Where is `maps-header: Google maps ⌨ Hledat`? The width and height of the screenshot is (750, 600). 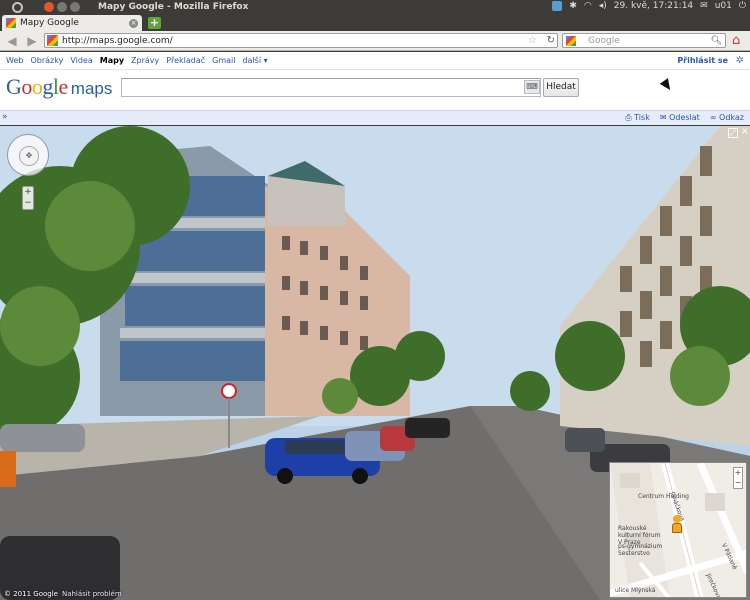 maps-header: Google maps ⌨ Hledat is located at coordinates (375, 90).